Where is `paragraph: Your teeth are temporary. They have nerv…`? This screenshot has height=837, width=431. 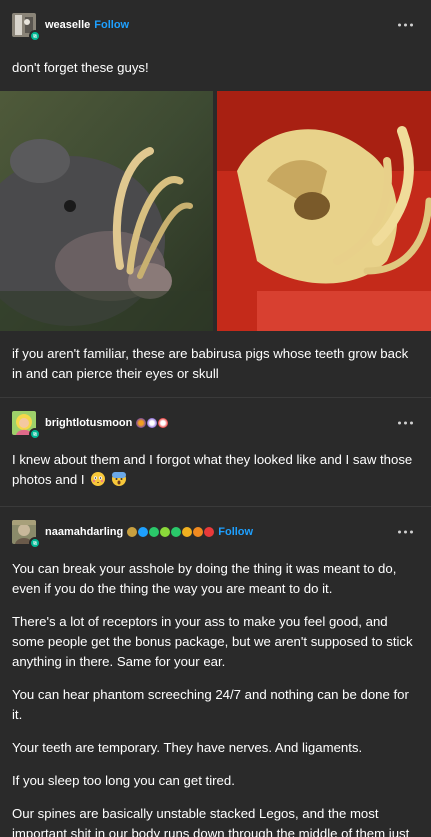 paragraph: Your teeth are temporary. They have nerv… is located at coordinates (187, 747).